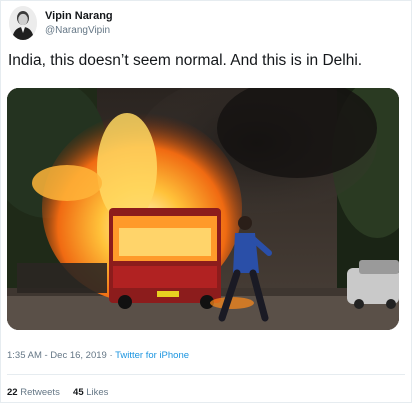 This screenshot has width=414, height=404. I want to click on likes-label: Likes, so click(97, 392).